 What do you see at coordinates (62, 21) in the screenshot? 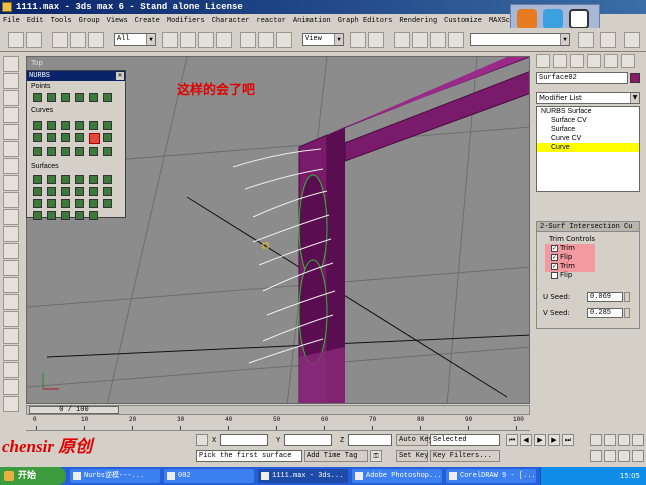
I see `menu-item: Tools` at bounding box center [62, 21].